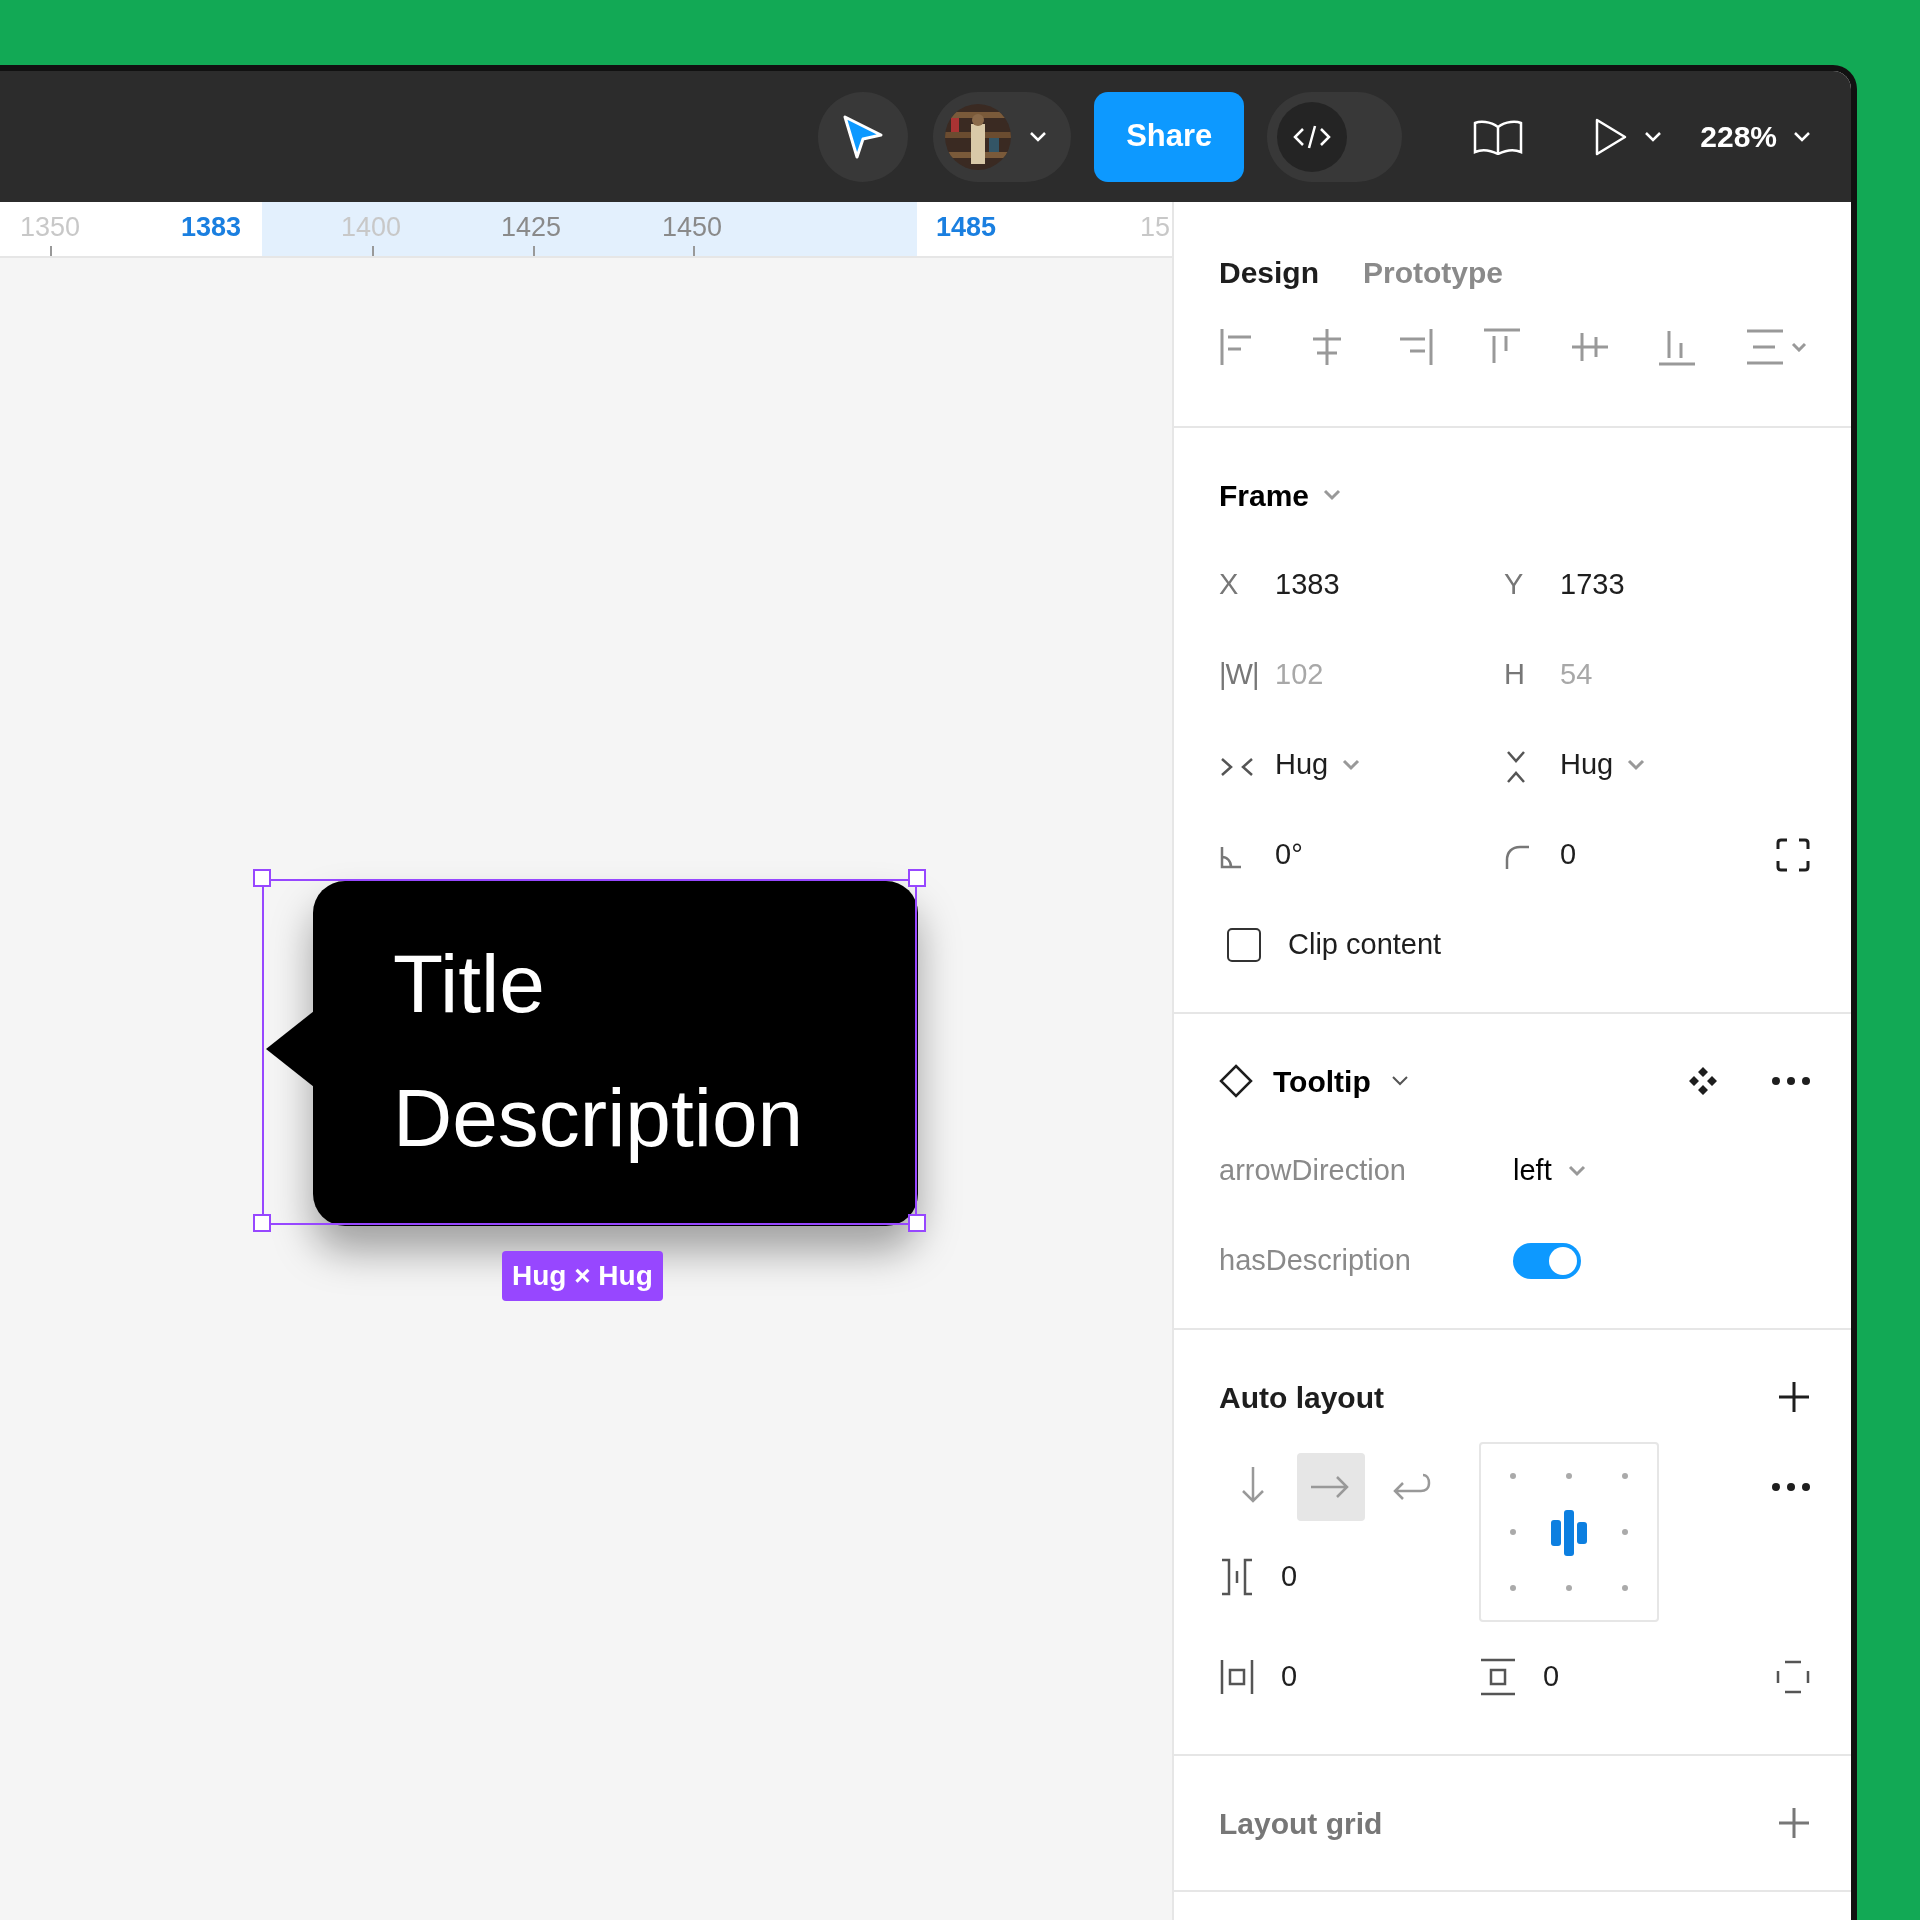  Describe the element at coordinates (1313, 1171) in the screenshot. I see `property-label: arrowDirection` at that location.